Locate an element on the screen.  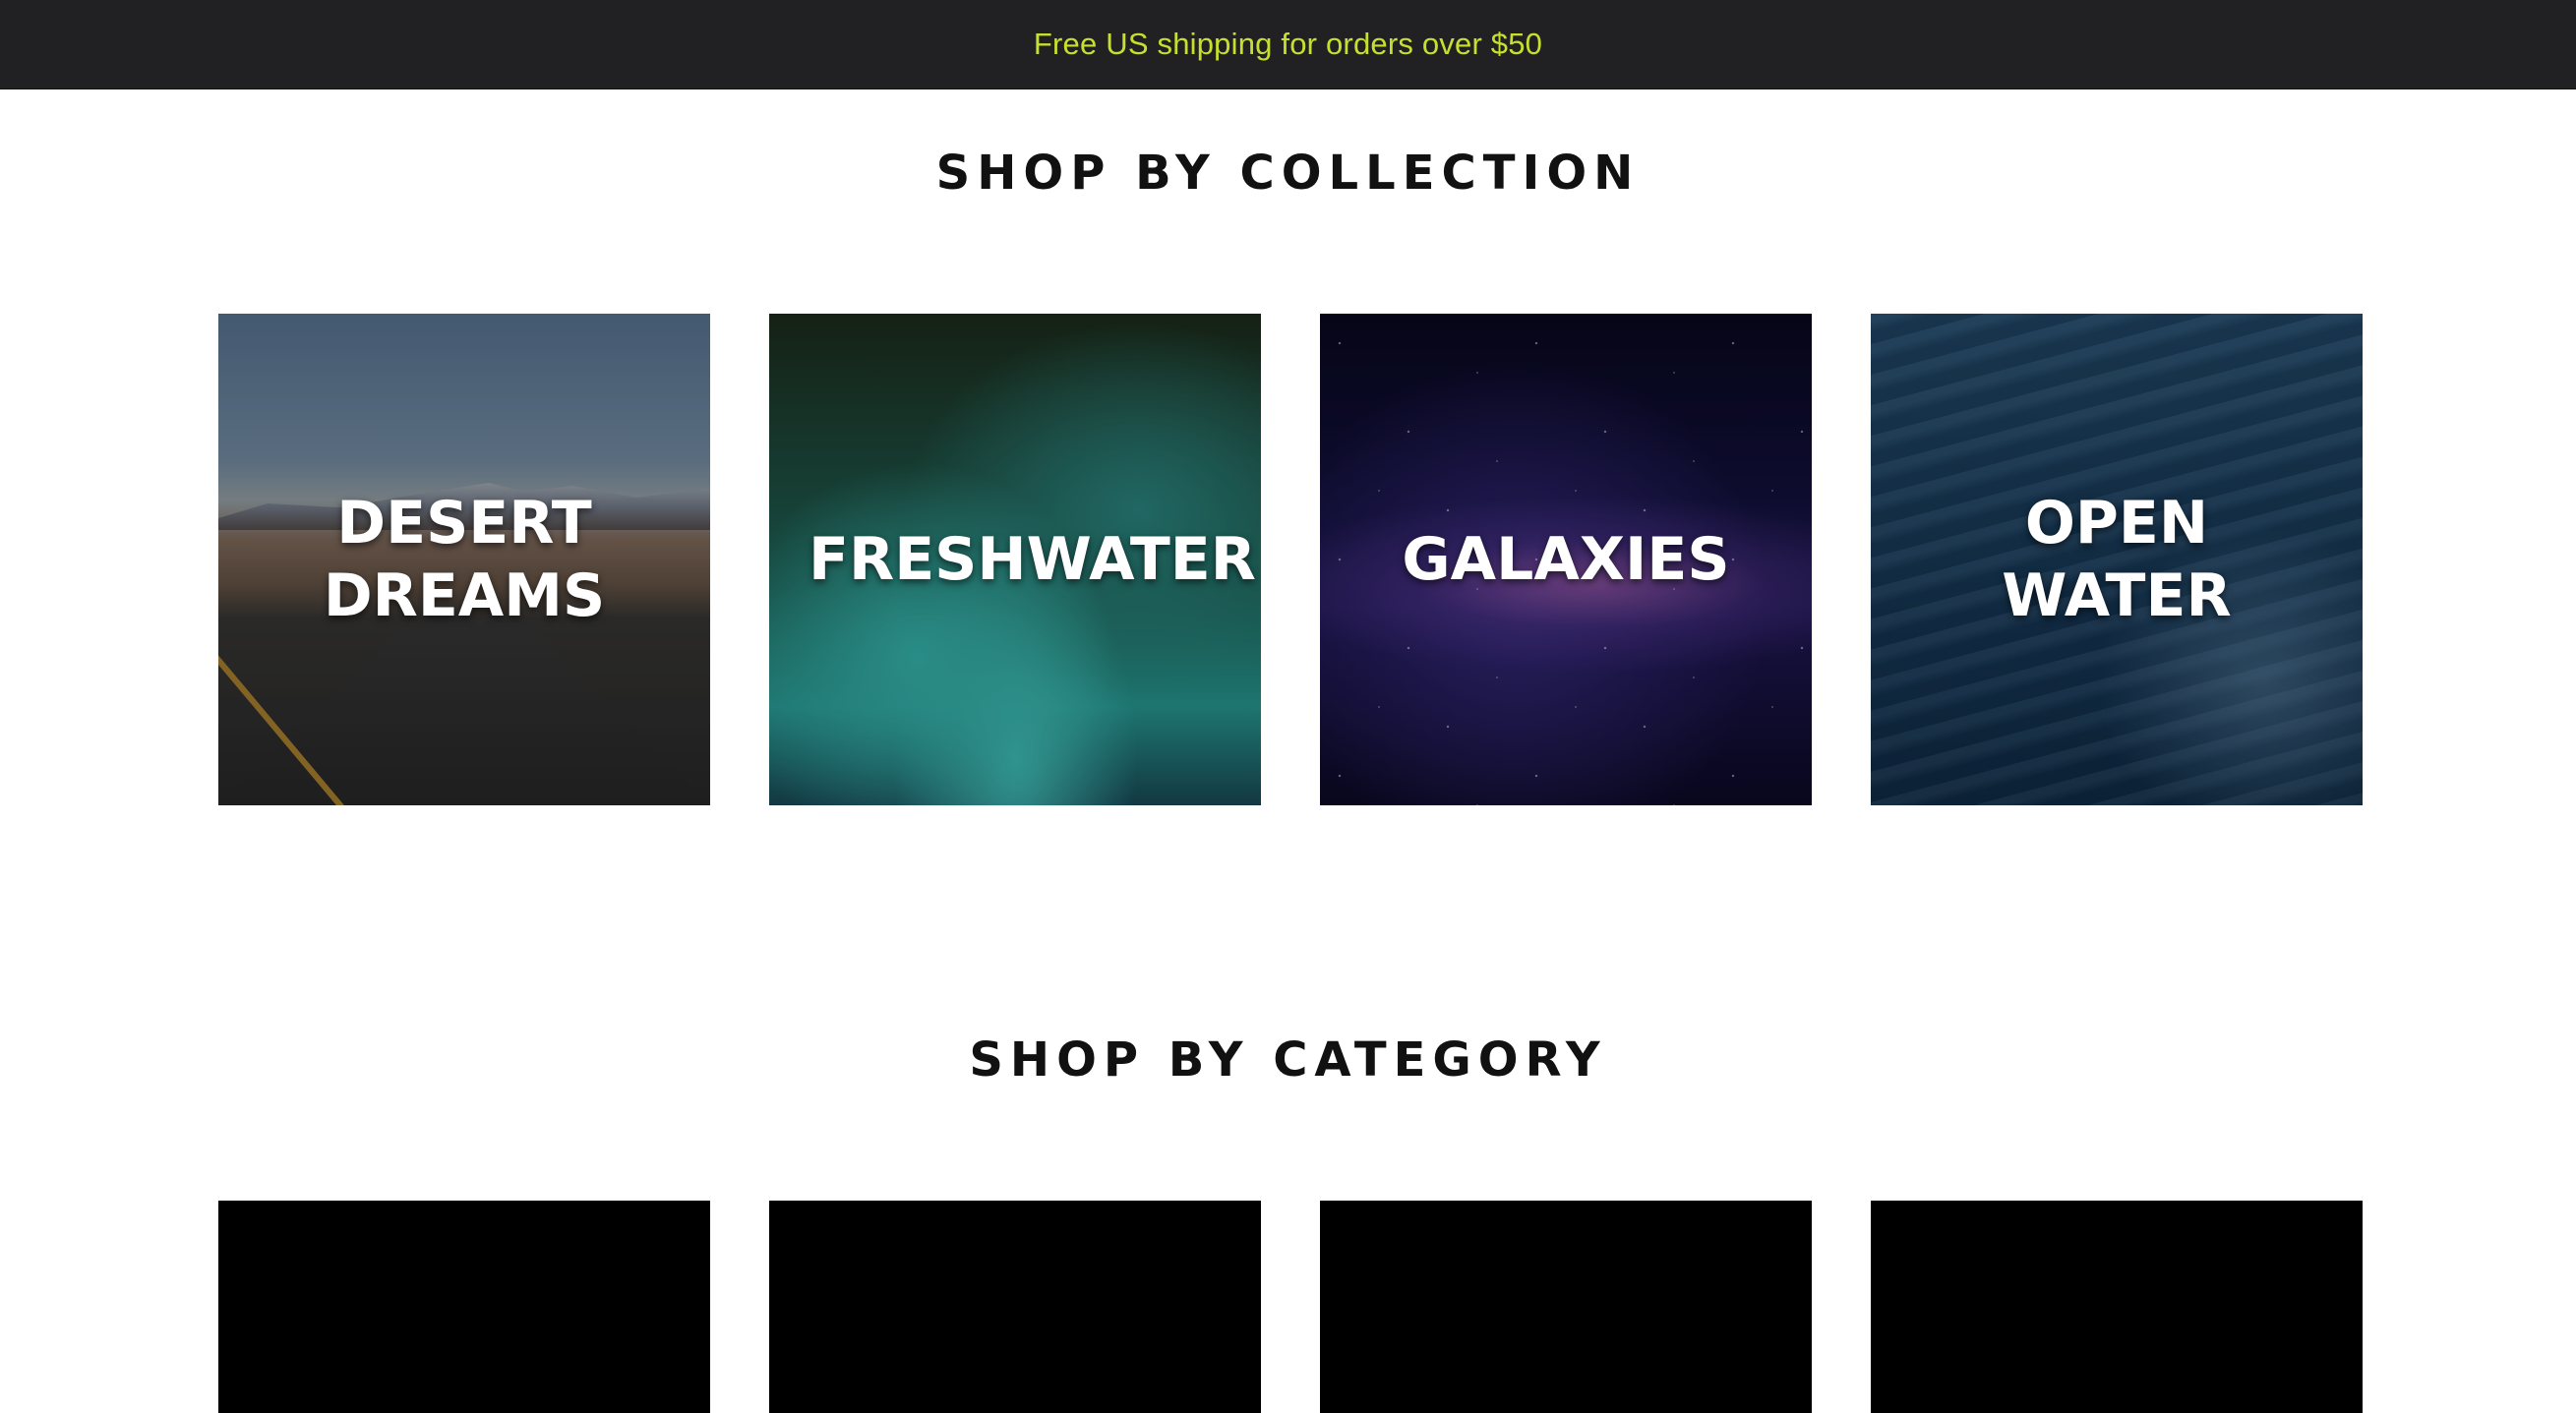
collection-tile-desert-dreams: DESERT DREAMS is located at coordinates (464, 560).